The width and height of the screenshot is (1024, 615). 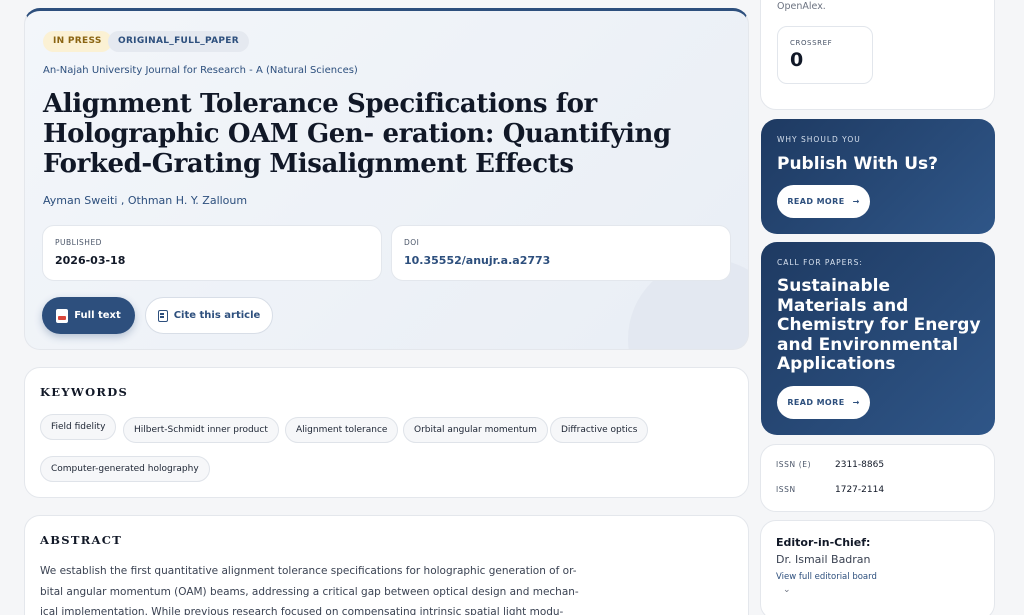 What do you see at coordinates (561, 253) in the screenshot?
I see `doi-box: DOI 10.35552/anujr.a.a2773` at bounding box center [561, 253].